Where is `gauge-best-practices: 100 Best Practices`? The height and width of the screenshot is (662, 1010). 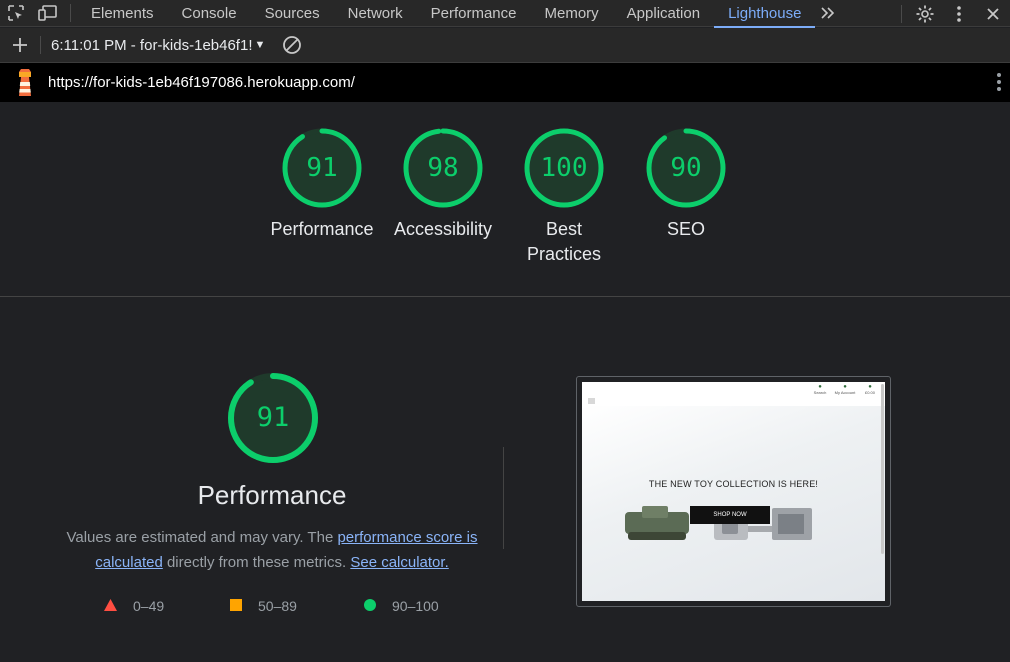
gauge-best-practices: 100 Best Practices is located at coordinates (564, 197).